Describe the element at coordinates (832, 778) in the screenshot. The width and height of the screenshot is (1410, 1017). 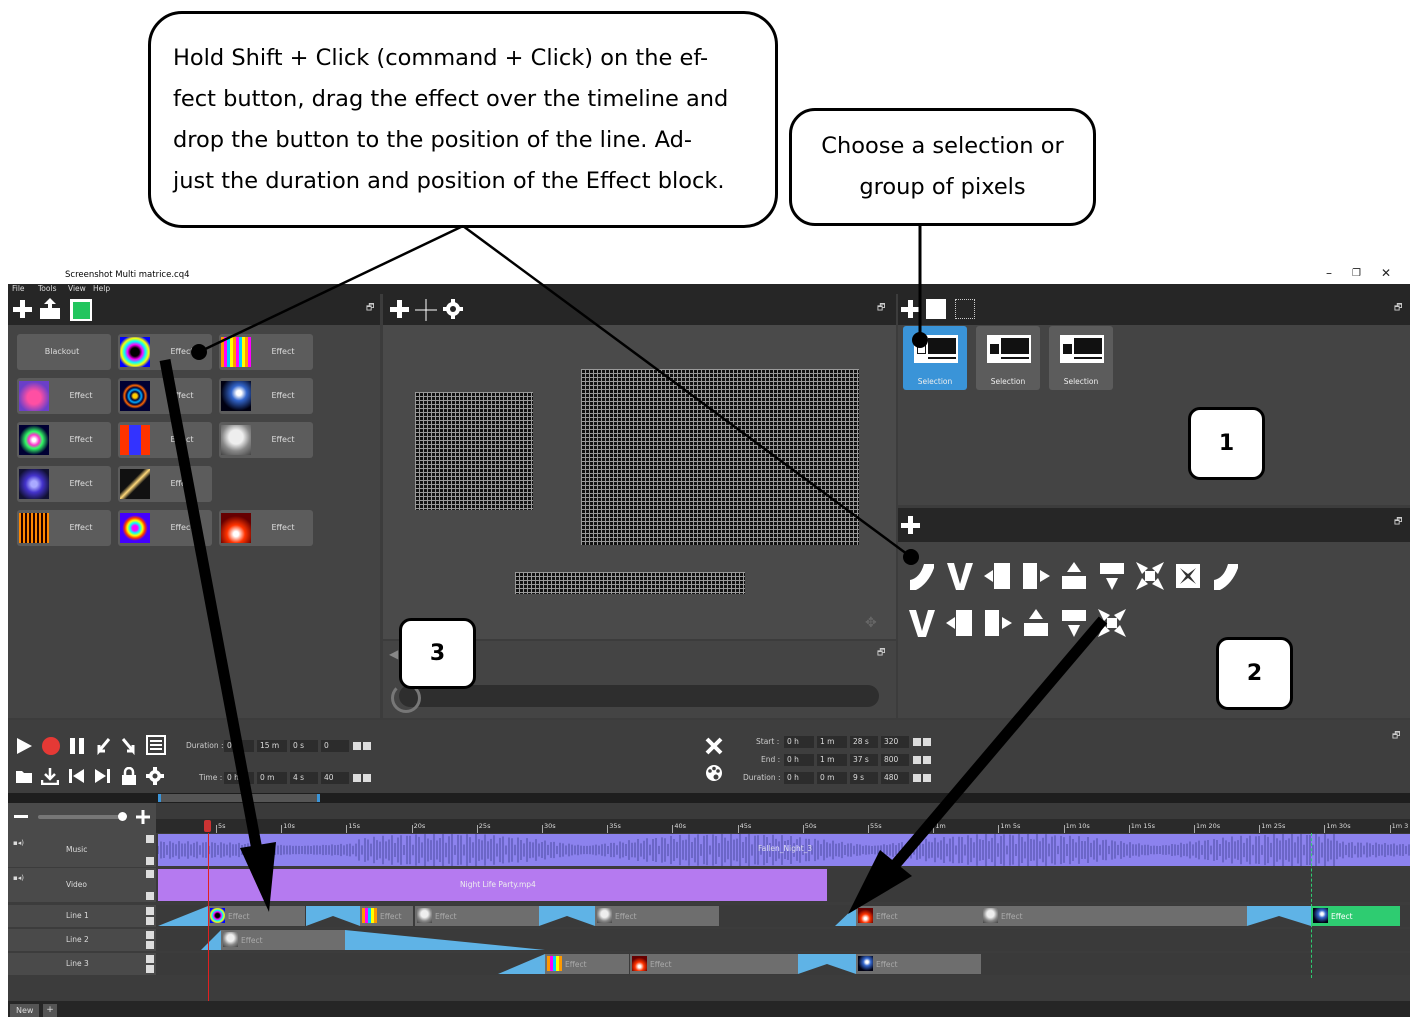
I see `block-duration-minutes: 0 m` at that location.